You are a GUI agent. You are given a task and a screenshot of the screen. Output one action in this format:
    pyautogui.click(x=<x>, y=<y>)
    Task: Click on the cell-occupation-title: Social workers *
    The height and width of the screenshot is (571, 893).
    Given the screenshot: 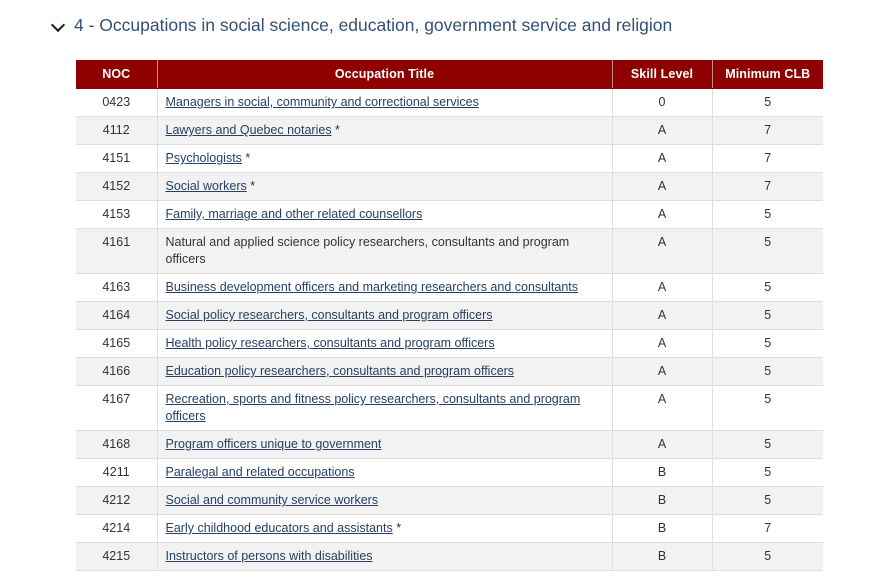 What is the action you would take?
    pyautogui.click(x=385, y=186)
    